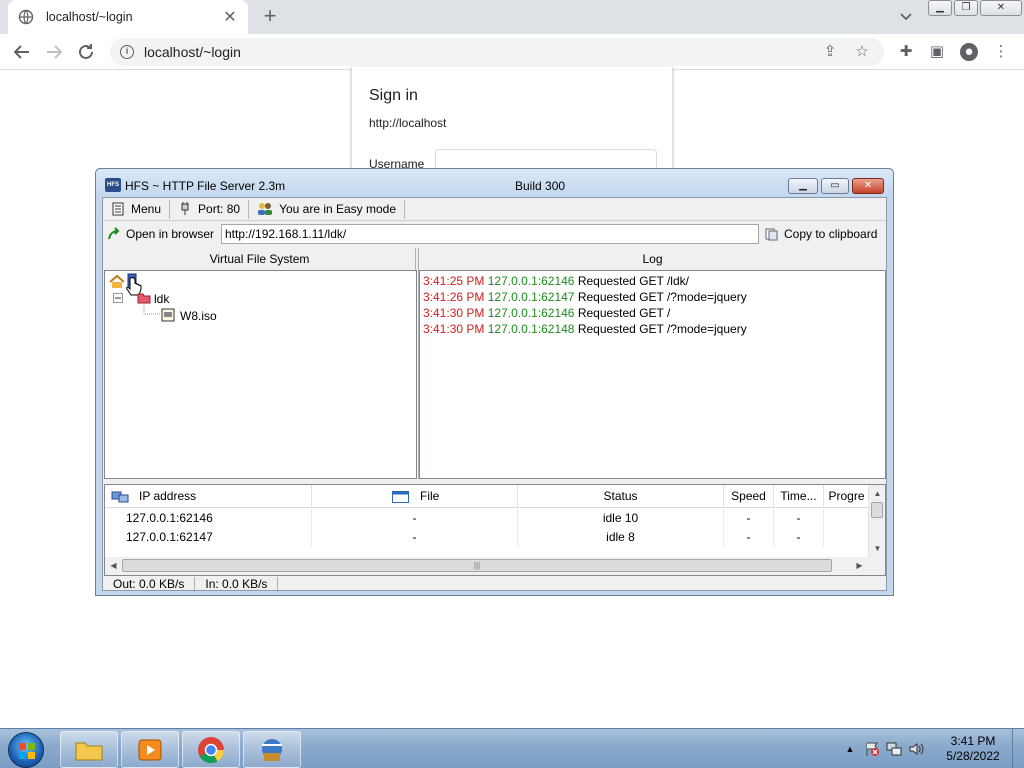  I want to click on tray-expand-icon: ▲, so click(850, 749).